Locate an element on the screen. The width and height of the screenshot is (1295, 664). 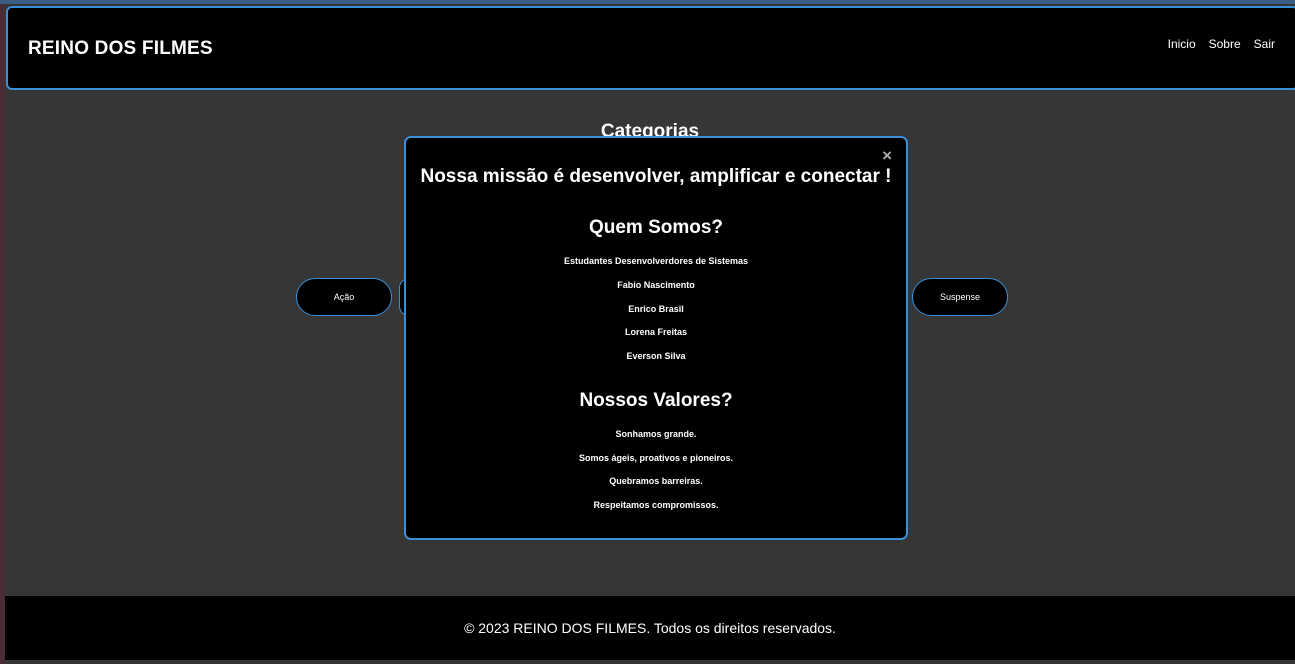
site-header: REINO DOS FILMES Inicio Sobre Sair is located at coordinates (650, 48).